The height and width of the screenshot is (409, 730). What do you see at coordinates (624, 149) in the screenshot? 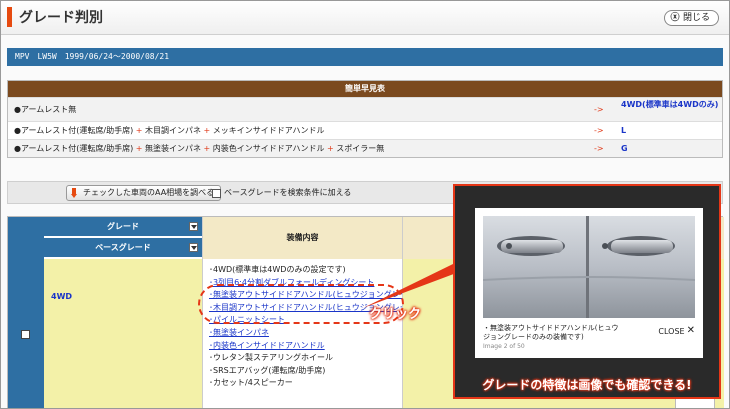
I see `grade-code: G` at bounding box center [624, 149].